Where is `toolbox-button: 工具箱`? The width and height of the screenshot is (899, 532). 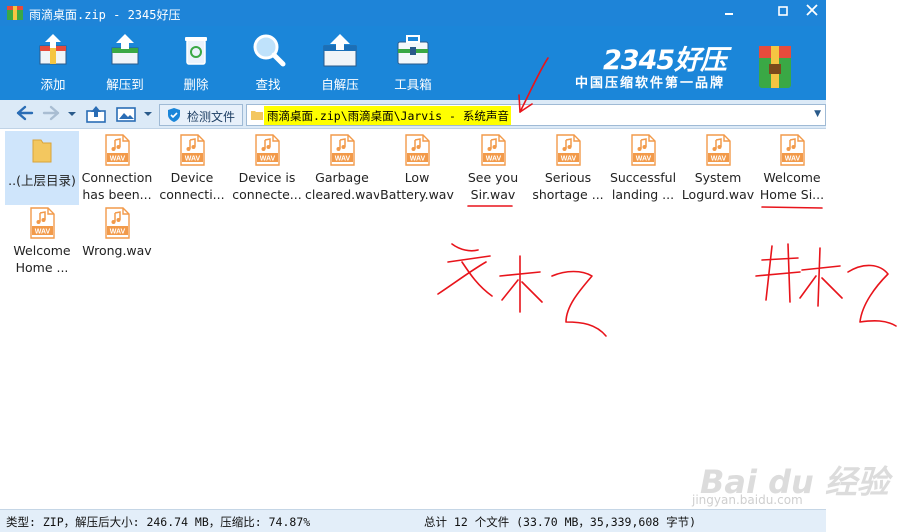
toolbox-button: 工具箱 is located at coordinates (413, 63).